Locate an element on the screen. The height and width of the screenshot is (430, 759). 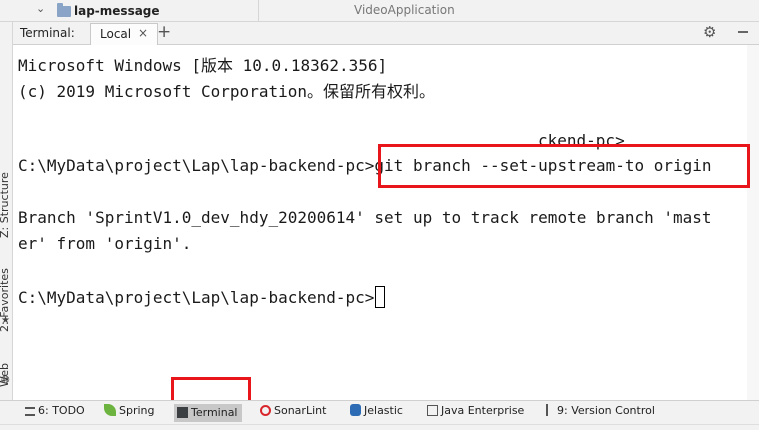
project-name: lap-message is located at coordinates (117, 11).